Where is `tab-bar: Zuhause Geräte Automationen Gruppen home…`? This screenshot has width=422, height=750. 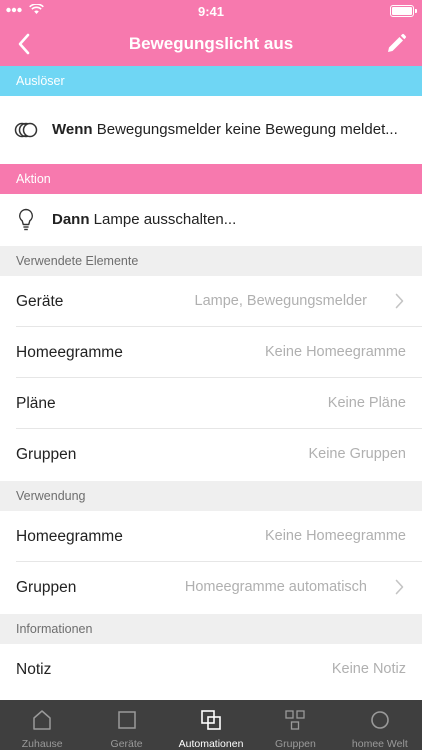
tab-bar: Zuhause Geräte Automationen Gruppen home… is located at coordinates (211, 725).